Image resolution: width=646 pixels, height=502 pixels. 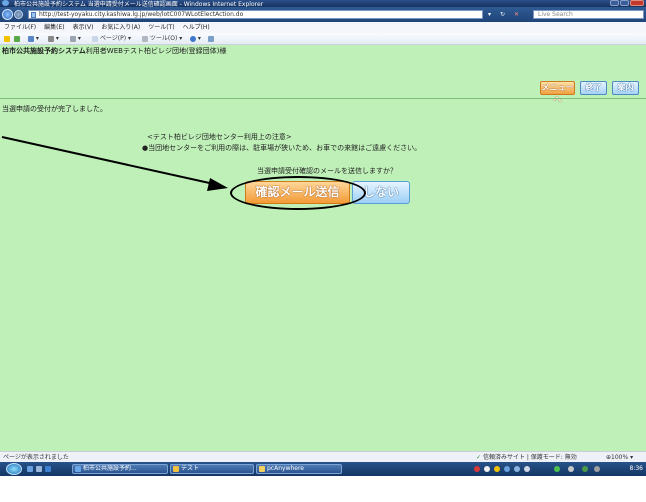 What do you see at coordinates (30, 469) in the screenshot?
I see `quicklaunch-desktop-icon` at bounding box center [30, 469].